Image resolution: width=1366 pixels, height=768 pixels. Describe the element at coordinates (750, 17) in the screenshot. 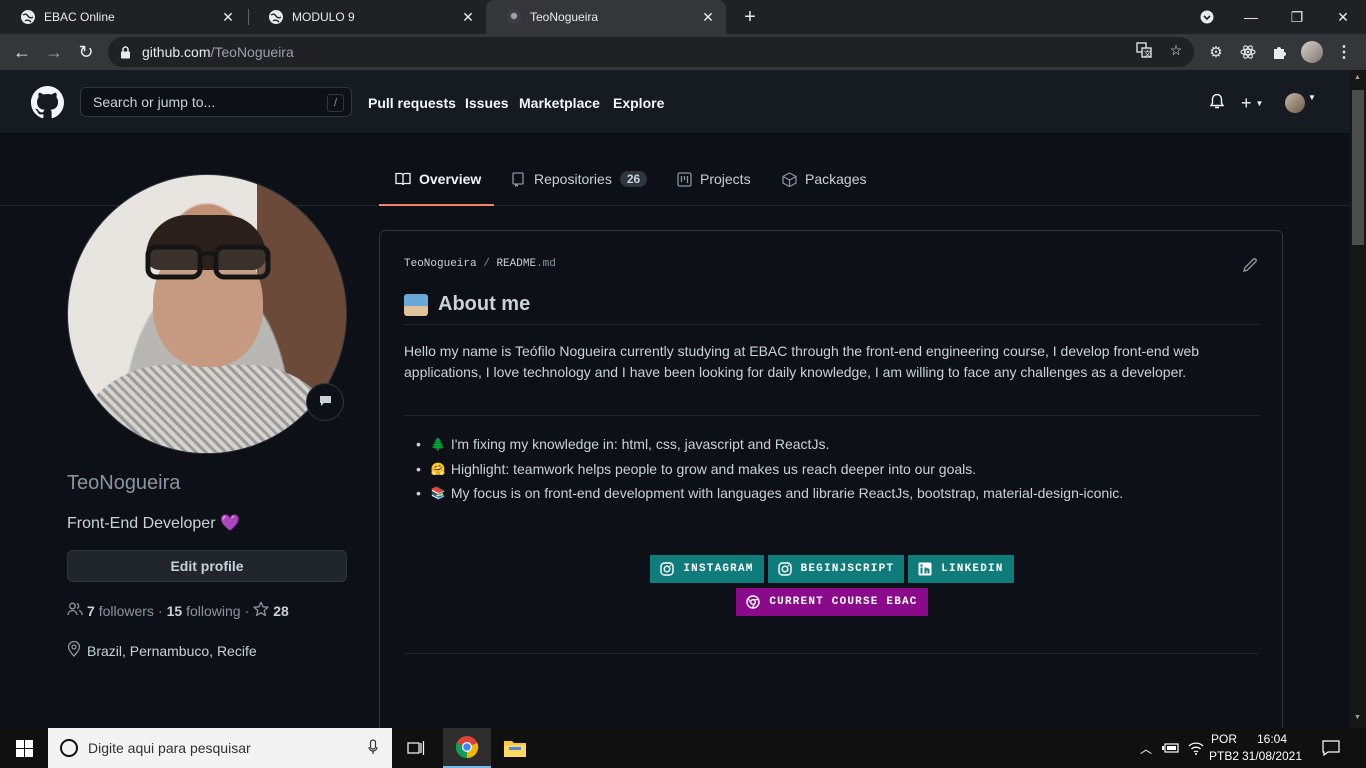

I see `new-tab-button: +` at that location.